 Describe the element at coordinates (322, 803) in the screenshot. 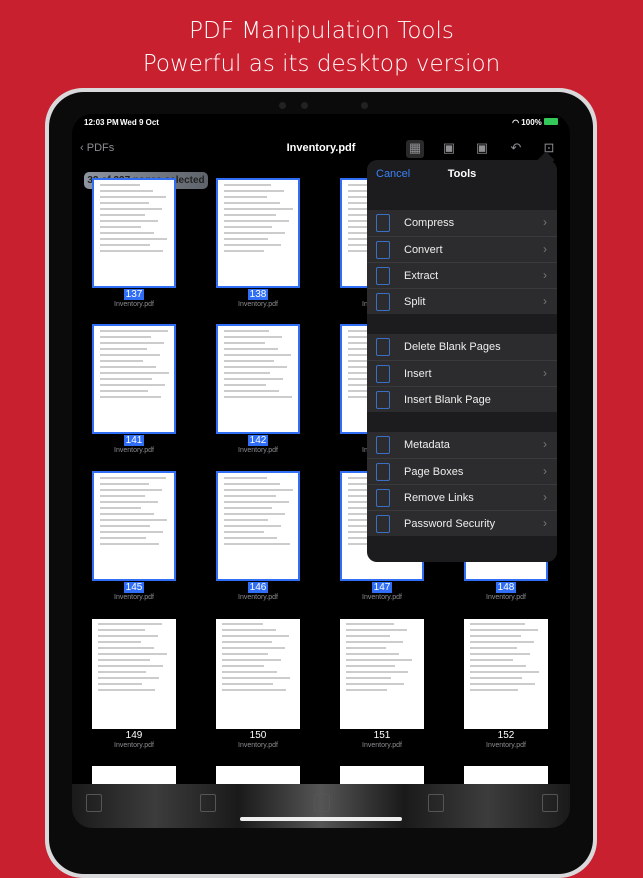

I see `add-pages-icon` at that location.